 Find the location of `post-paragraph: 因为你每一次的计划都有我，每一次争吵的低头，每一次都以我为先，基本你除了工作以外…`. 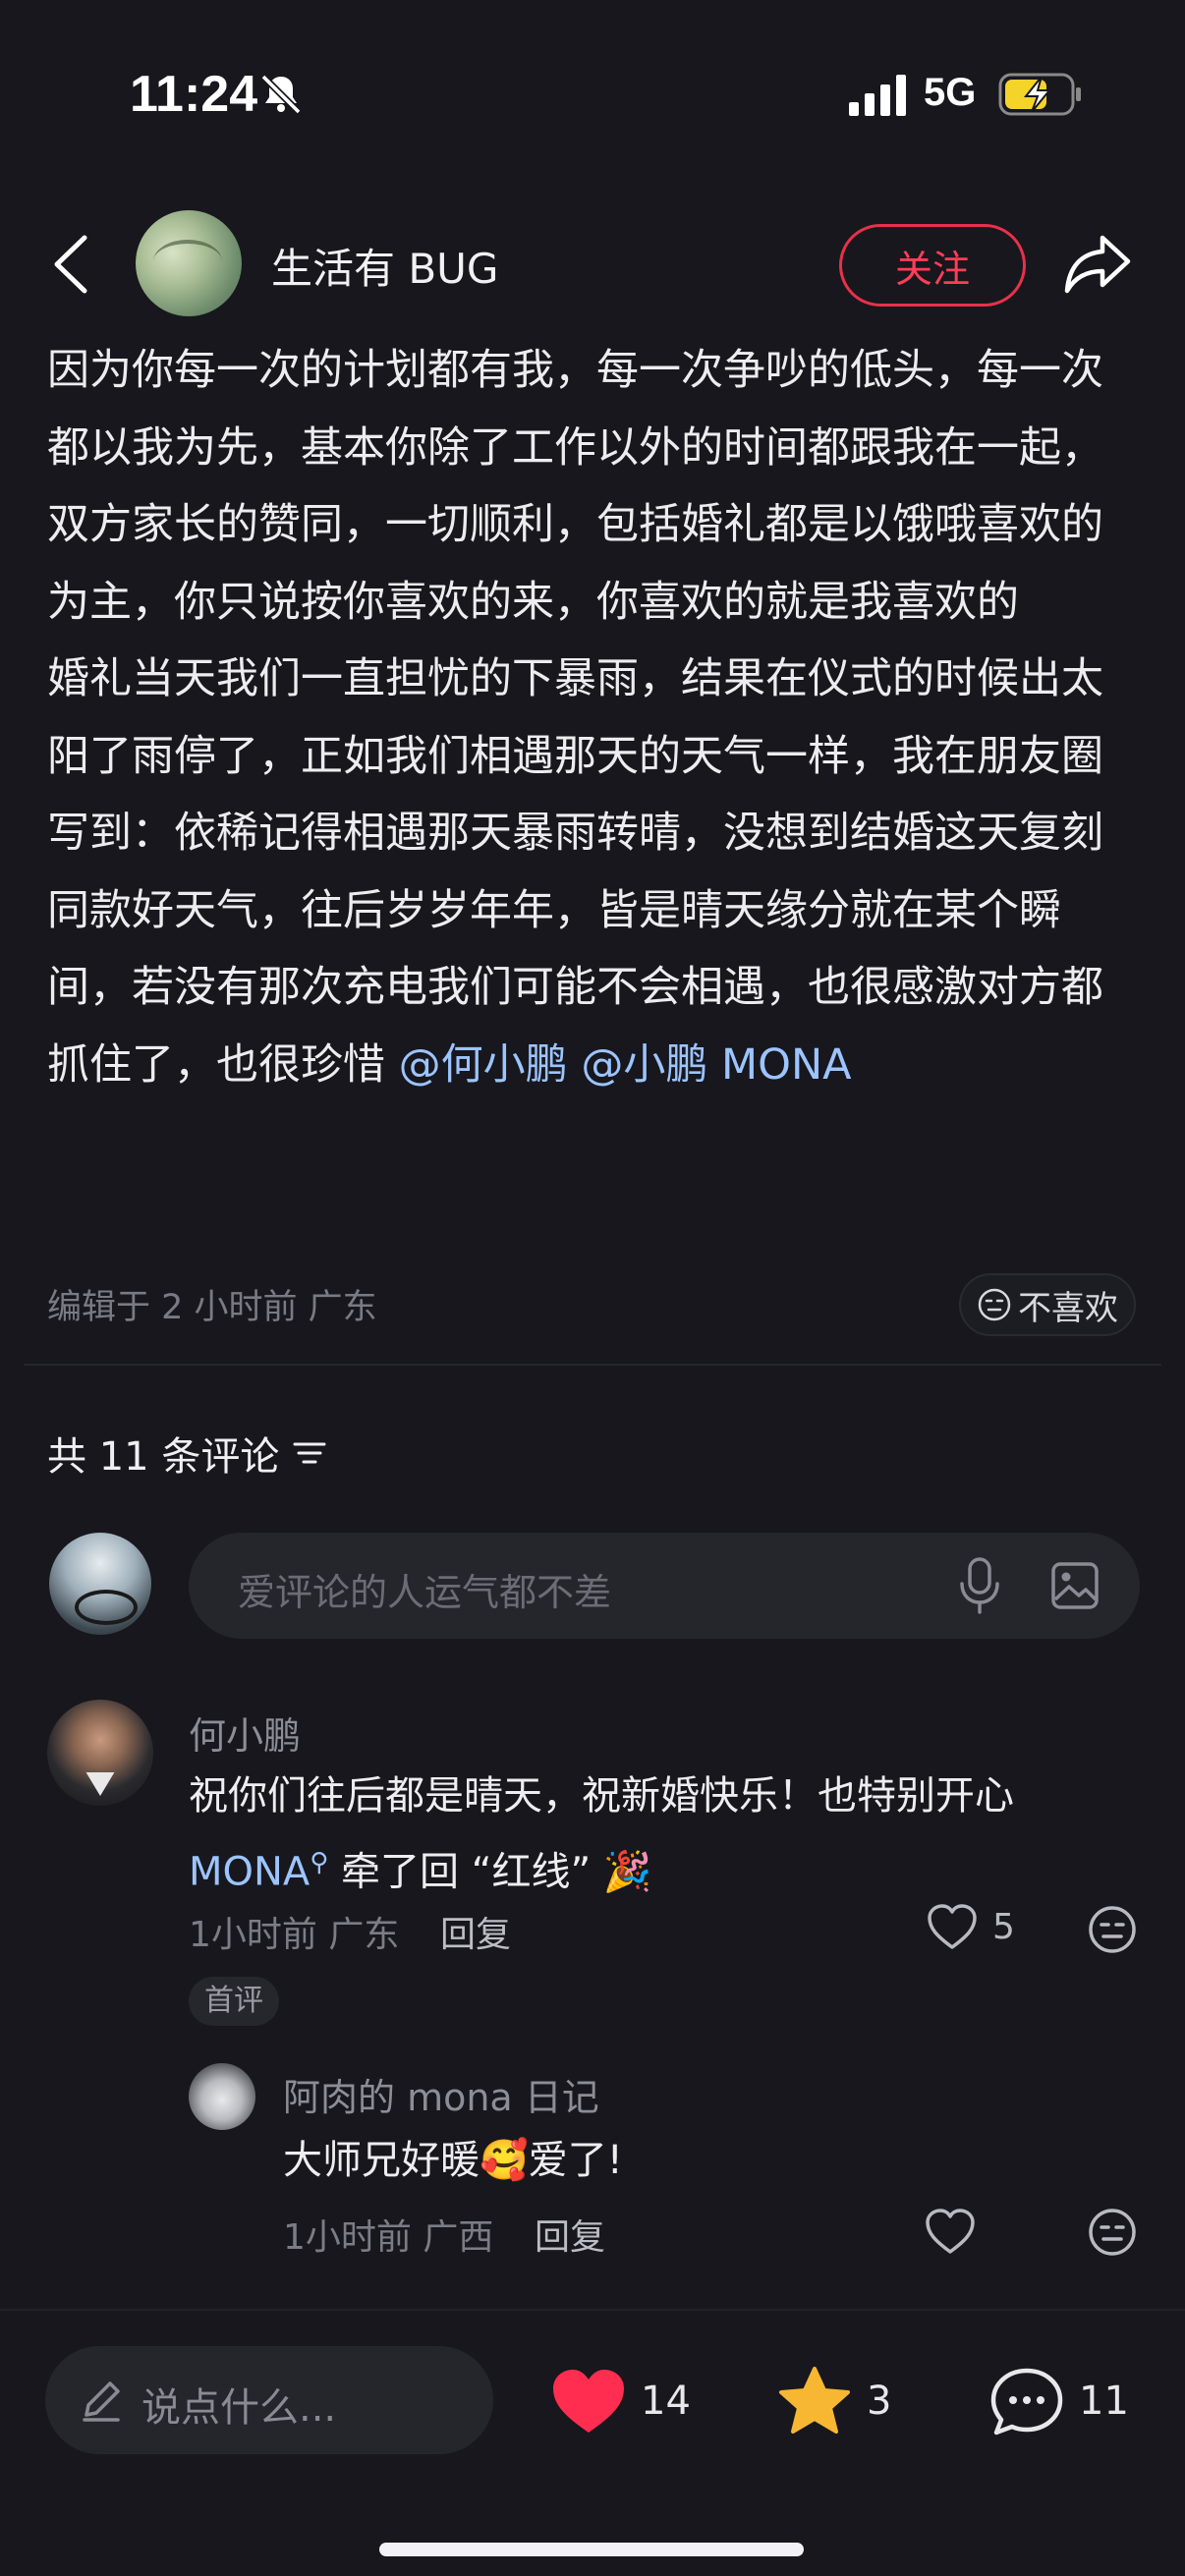

post-paragraph: 因为你每一次的计划都有我，每一次争吵的低头，每一次都以我为先，基本你除了工作以外… is located at coordinates (575, 486).